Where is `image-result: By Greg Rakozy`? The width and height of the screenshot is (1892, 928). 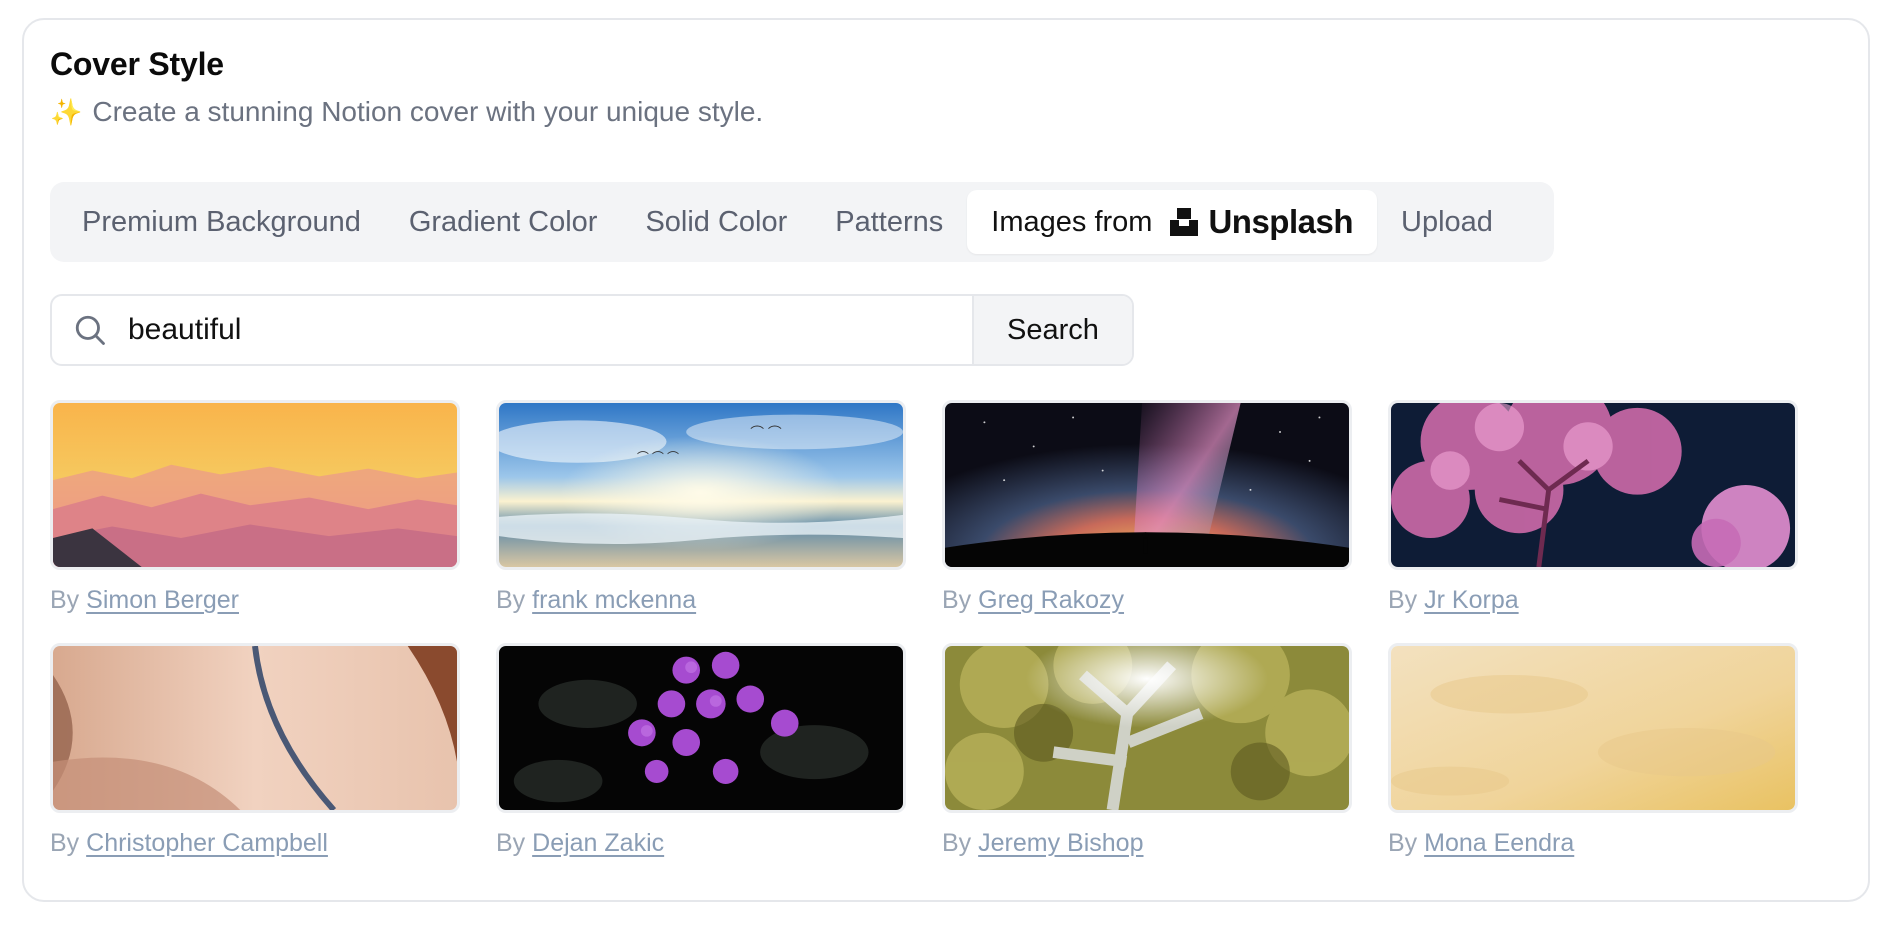 image-result: By Greg Rakozy is located at coordinates (1147, 507).